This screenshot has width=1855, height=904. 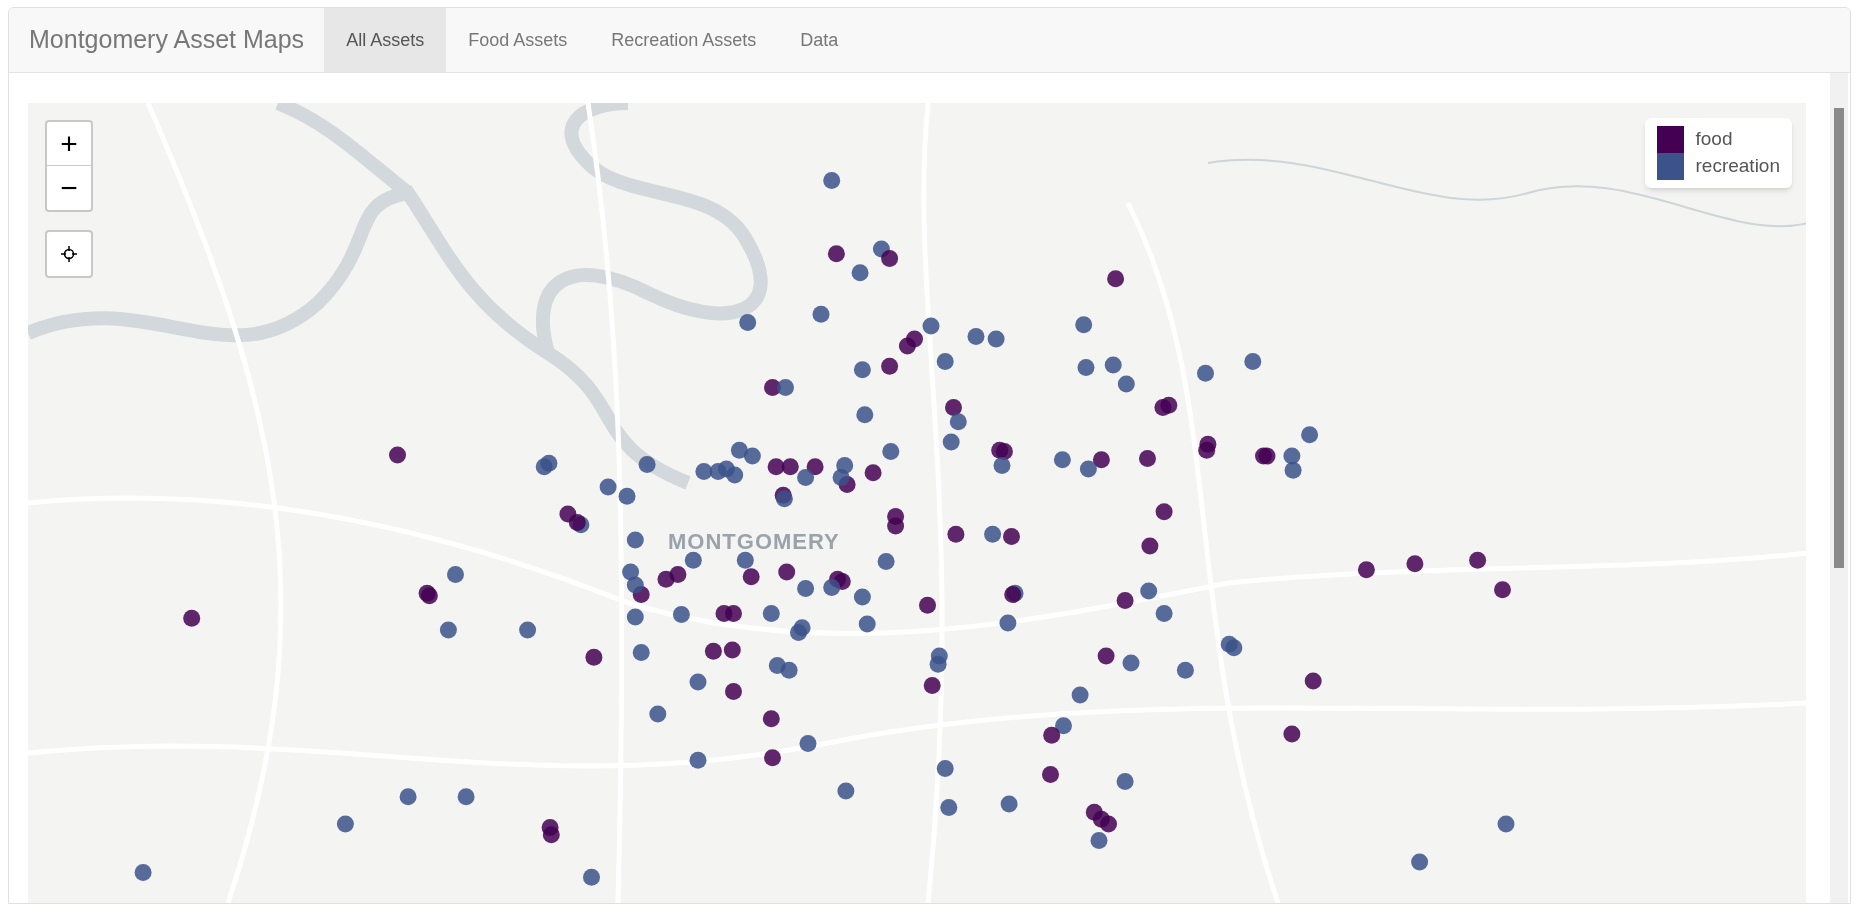 What do you see at coordinates (69, 188) in the screenshot?
I see `zoom-out-button: −` at bounding box center [69, 188].